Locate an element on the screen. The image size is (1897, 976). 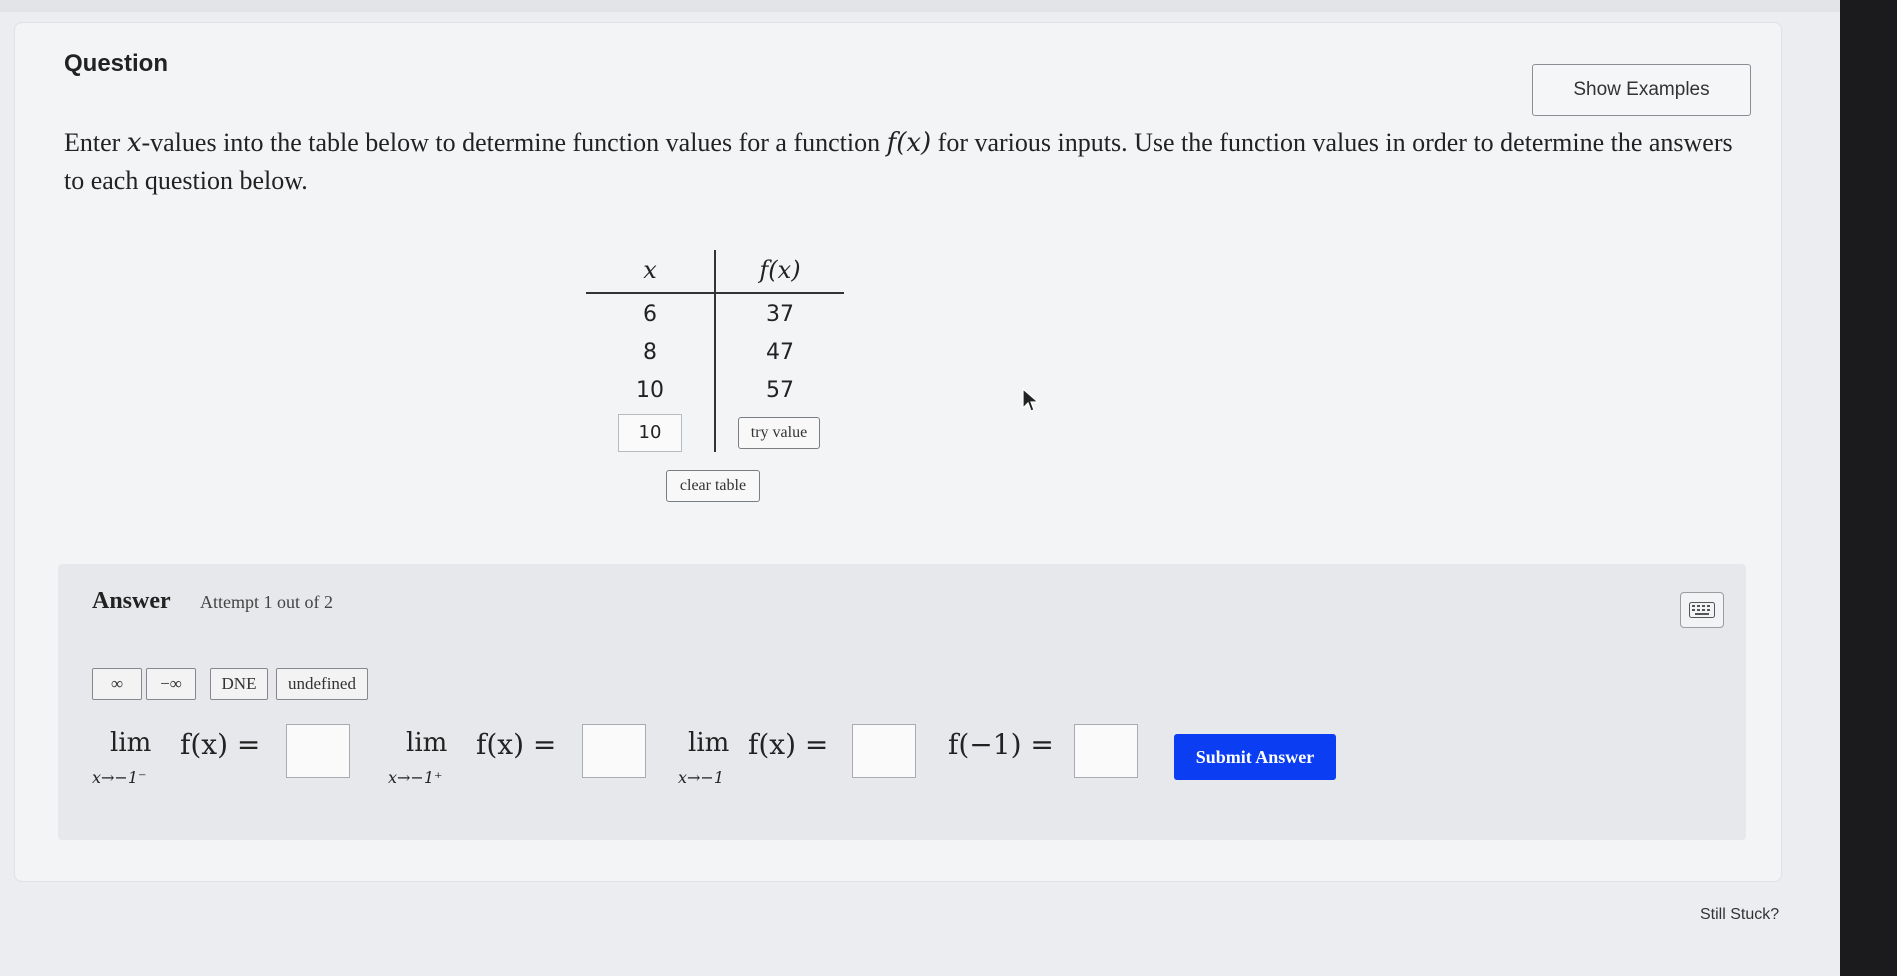
function-value: f(−1) = is located at coordinates (1048, 761).